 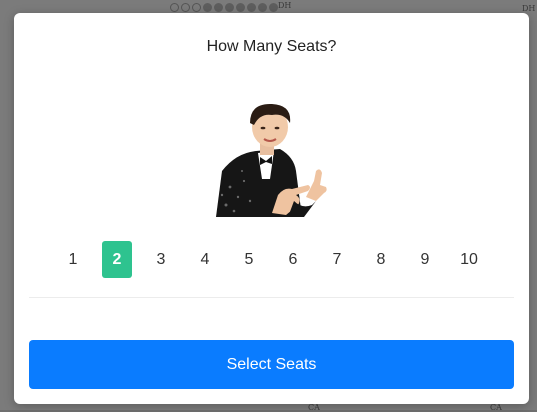 What do you see at coordinates (205, 259) in the screenshot?
I see `seat-count-option-4: 4` at bounding box center [205, 259].